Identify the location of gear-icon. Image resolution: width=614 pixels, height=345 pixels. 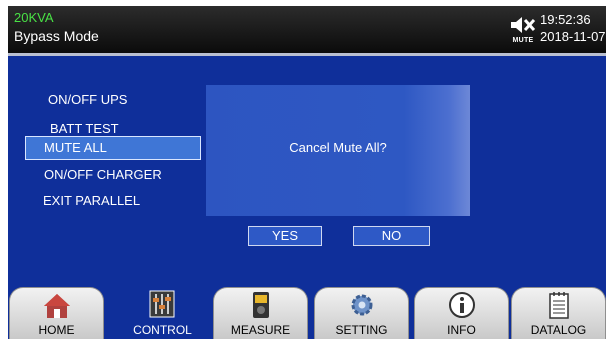
(362, 305).